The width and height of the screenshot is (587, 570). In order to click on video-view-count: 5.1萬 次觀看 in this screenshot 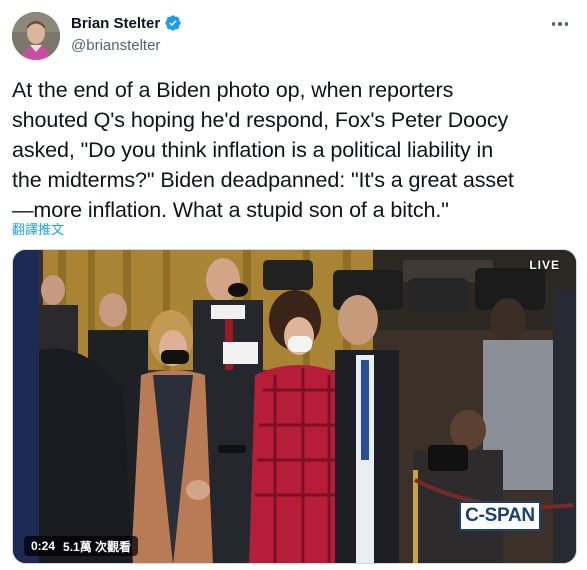, I will do `click(97, 546)`.